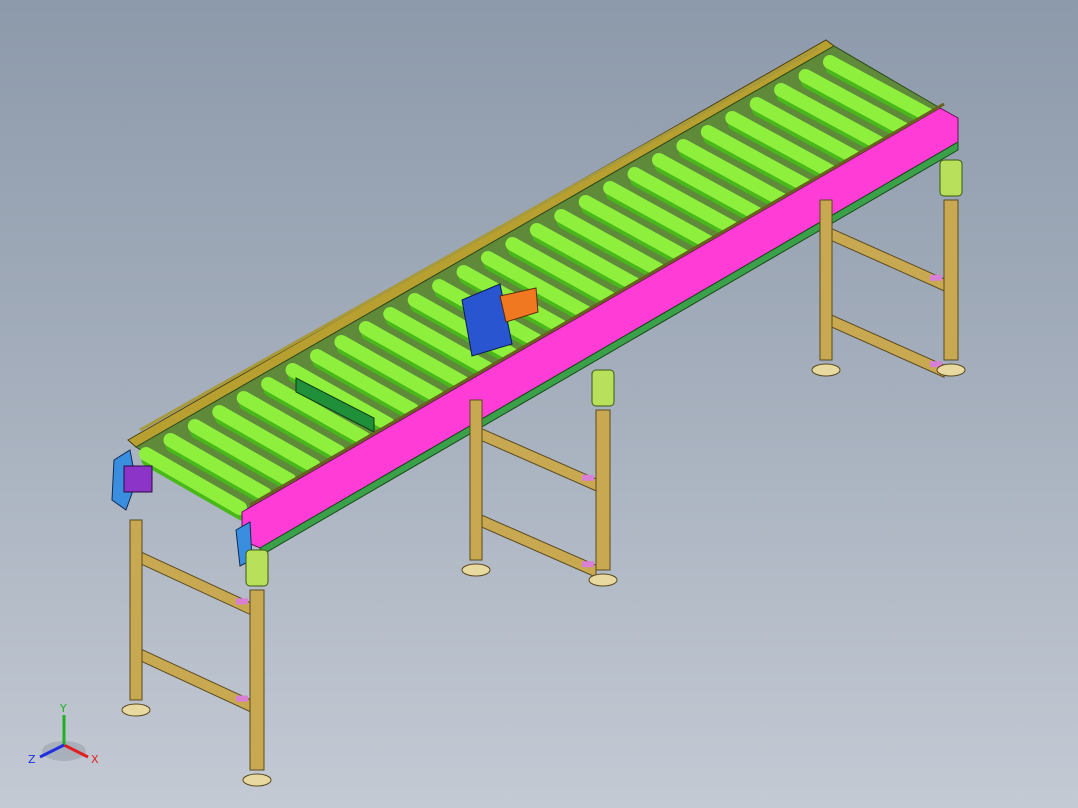  Describe the element at coordinates (63, 708) in the screenshot. I see `triad-y-label: Y` at that location.